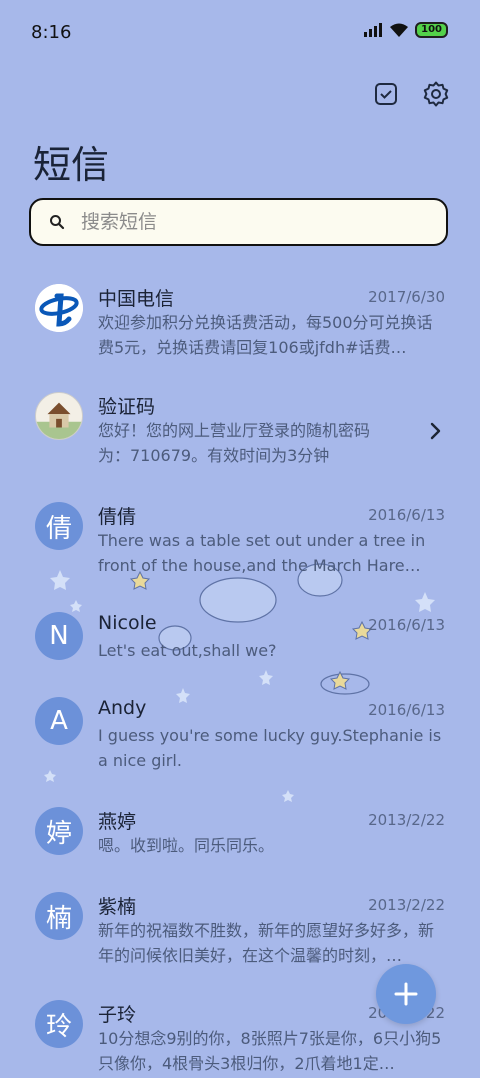 The width and height of the screenshot is (480, 1078). Describe the element at coordinates (59, 916) in the screenshot. I see `contact-avatar: 楠` at that location.